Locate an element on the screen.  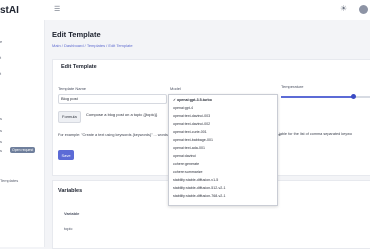
dropdown-option: stability:stable-diffusion-v1-5 is located at coordinates (195, 180).